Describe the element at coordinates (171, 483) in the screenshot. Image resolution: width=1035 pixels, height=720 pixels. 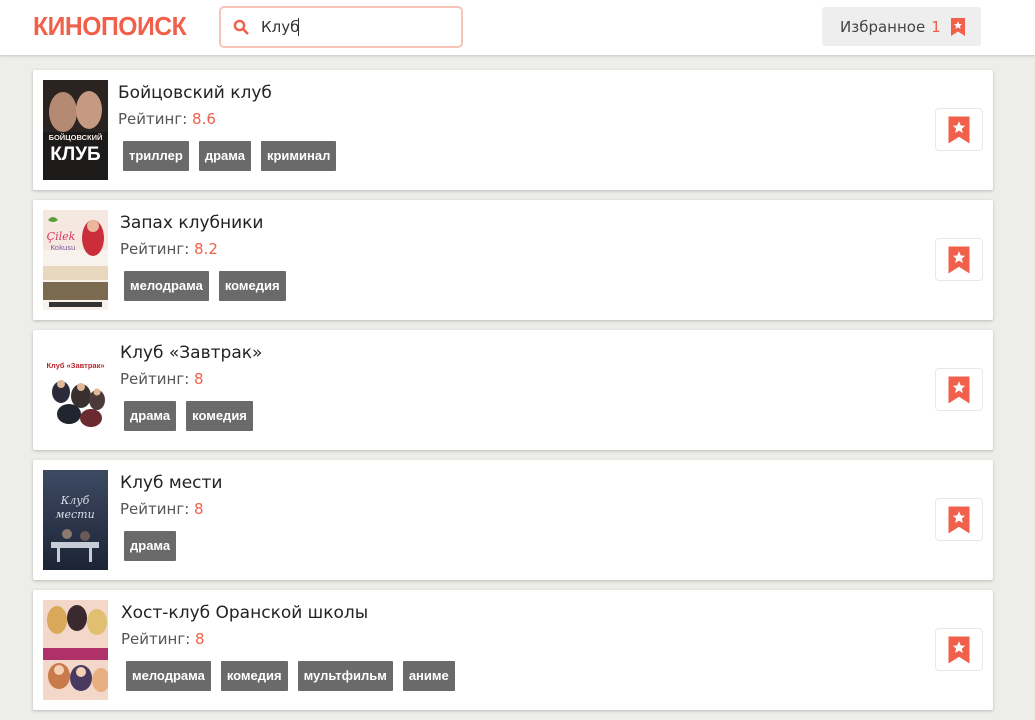
I see `movie-title: Клуб мести` at that location.